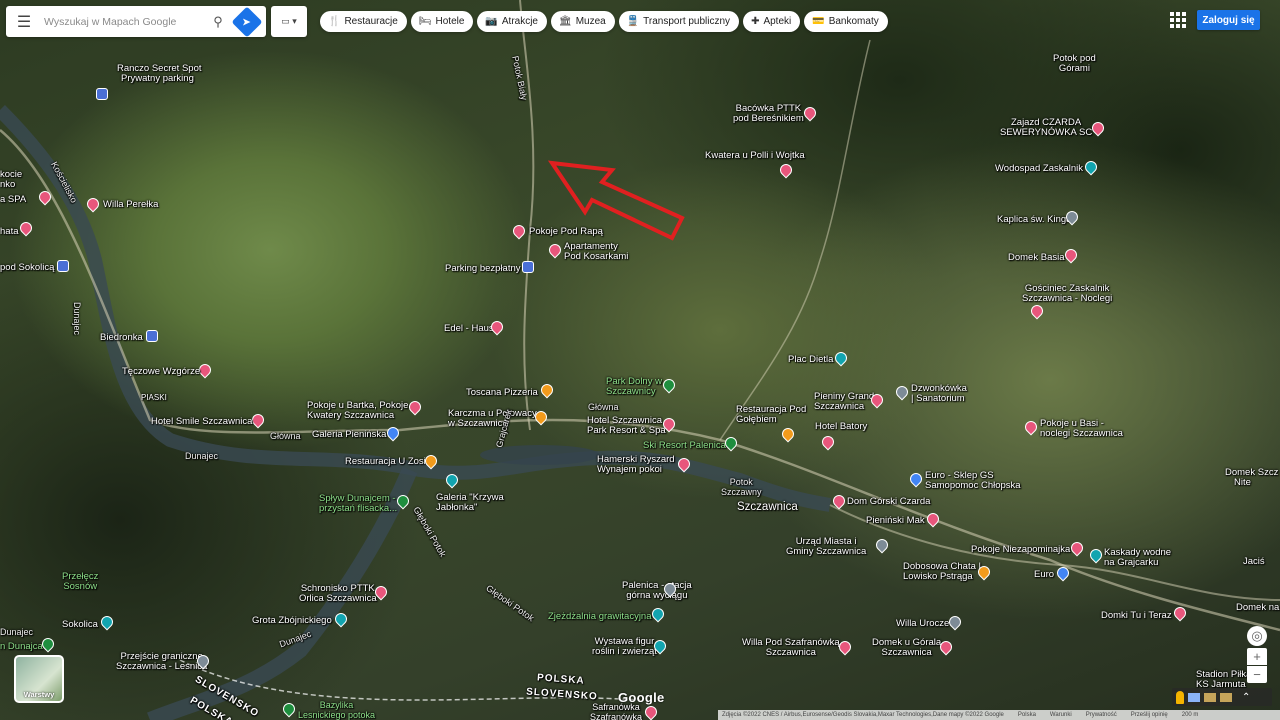 The width and height of the screenshot is (1280, 720). What do you see at coordinates (469, 329) in the screenshot?
I see `label-edel-haus: Edel - Haus` at bounding box center [469, 329].